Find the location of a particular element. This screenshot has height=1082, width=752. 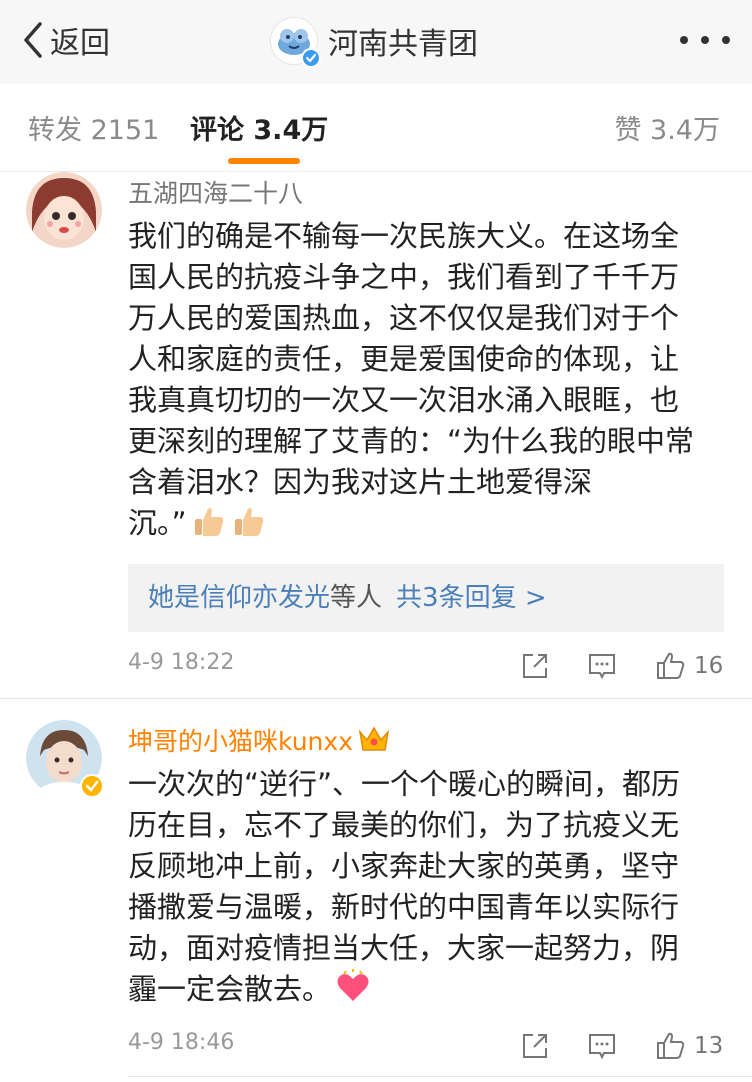

reply-user-link: 她是信仰亦发光 is located at coordinates (239, 598).